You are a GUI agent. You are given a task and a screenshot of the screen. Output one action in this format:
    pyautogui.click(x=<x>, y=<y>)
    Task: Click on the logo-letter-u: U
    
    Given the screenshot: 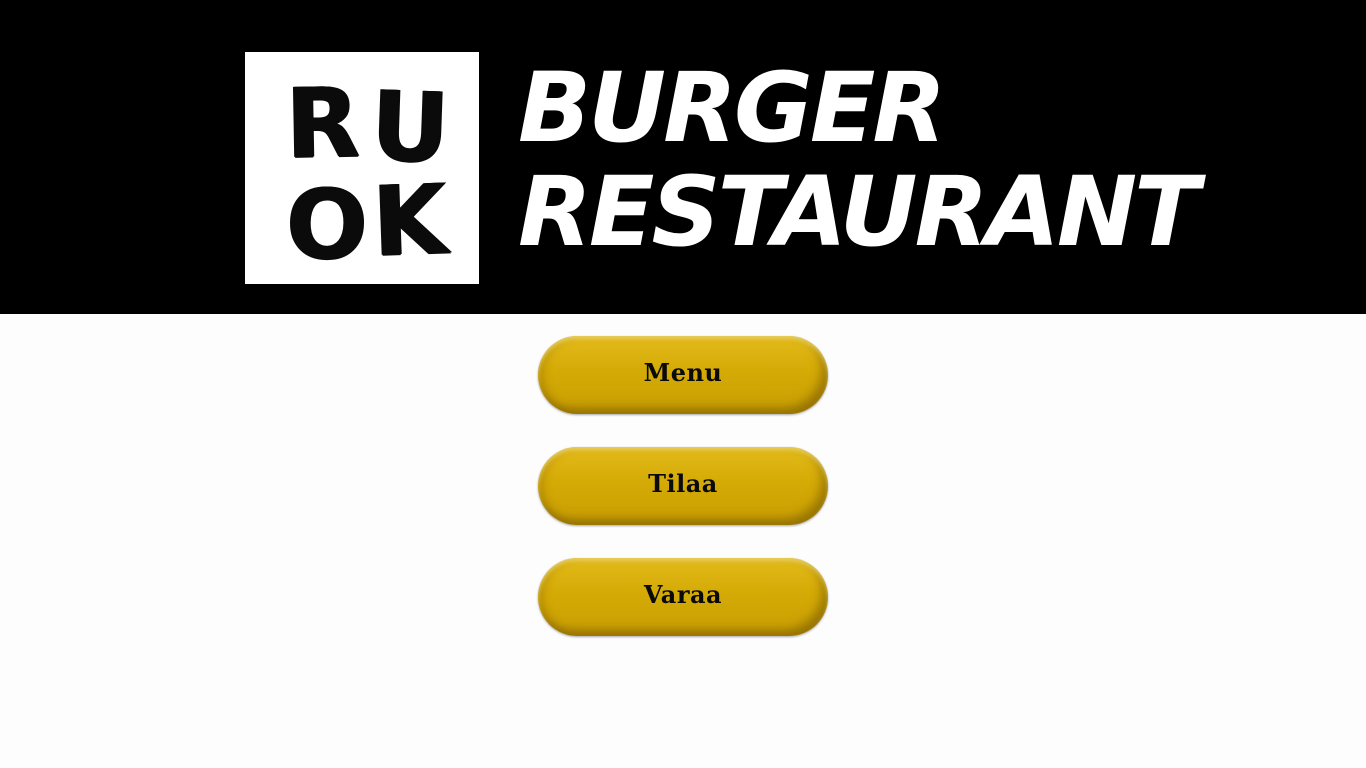 What is the action you would take?
    pyautogui.click(x=410, y=127)
    